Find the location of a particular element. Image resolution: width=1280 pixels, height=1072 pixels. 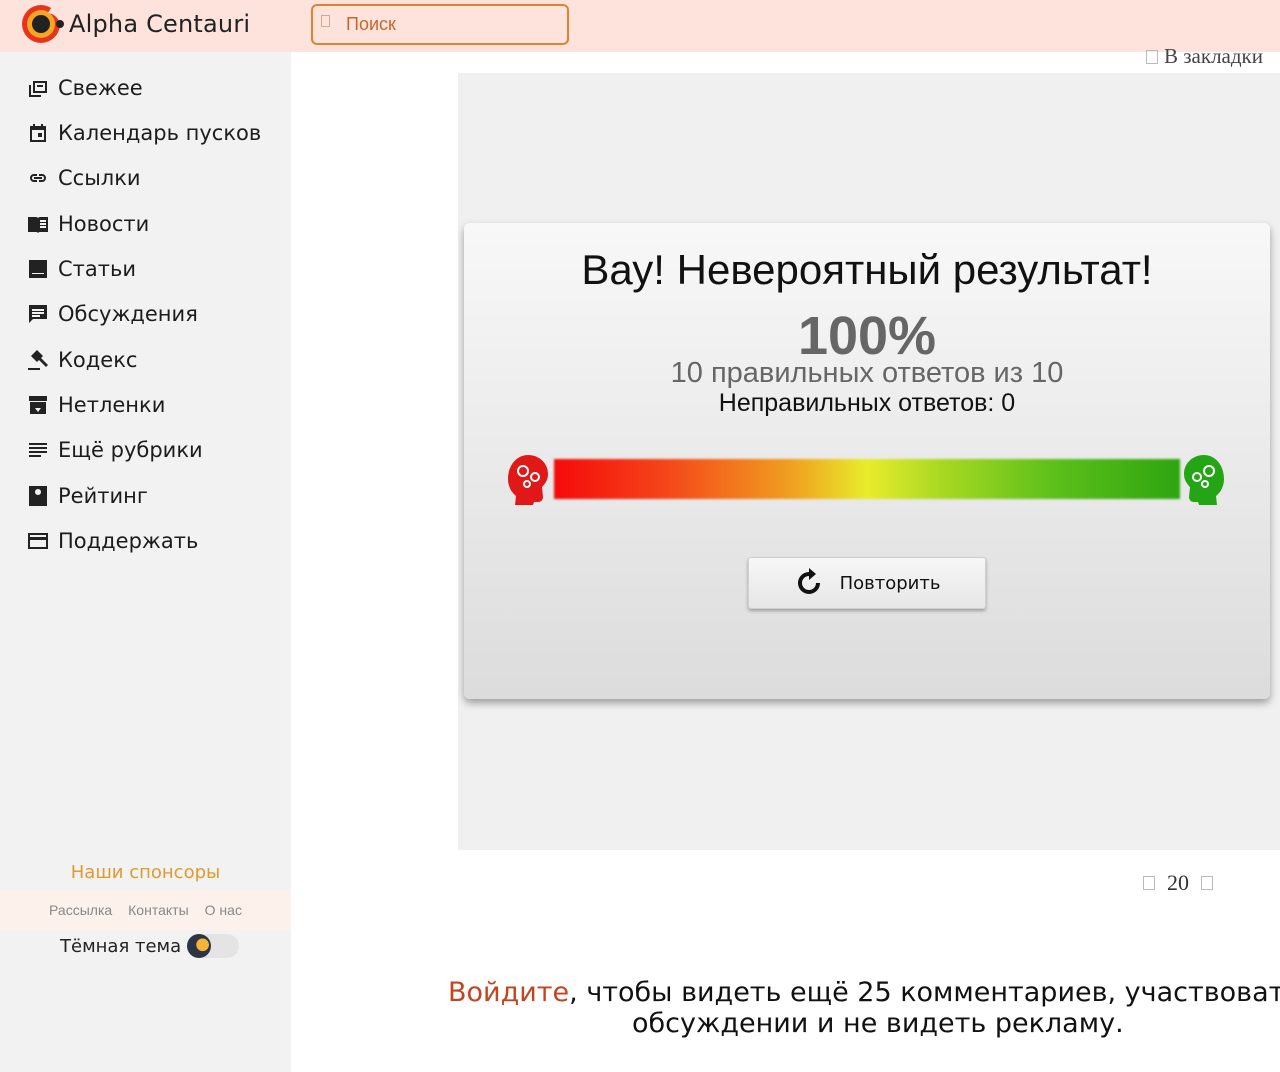

rating-counter: 20 is located at coordinates (1178, 883).